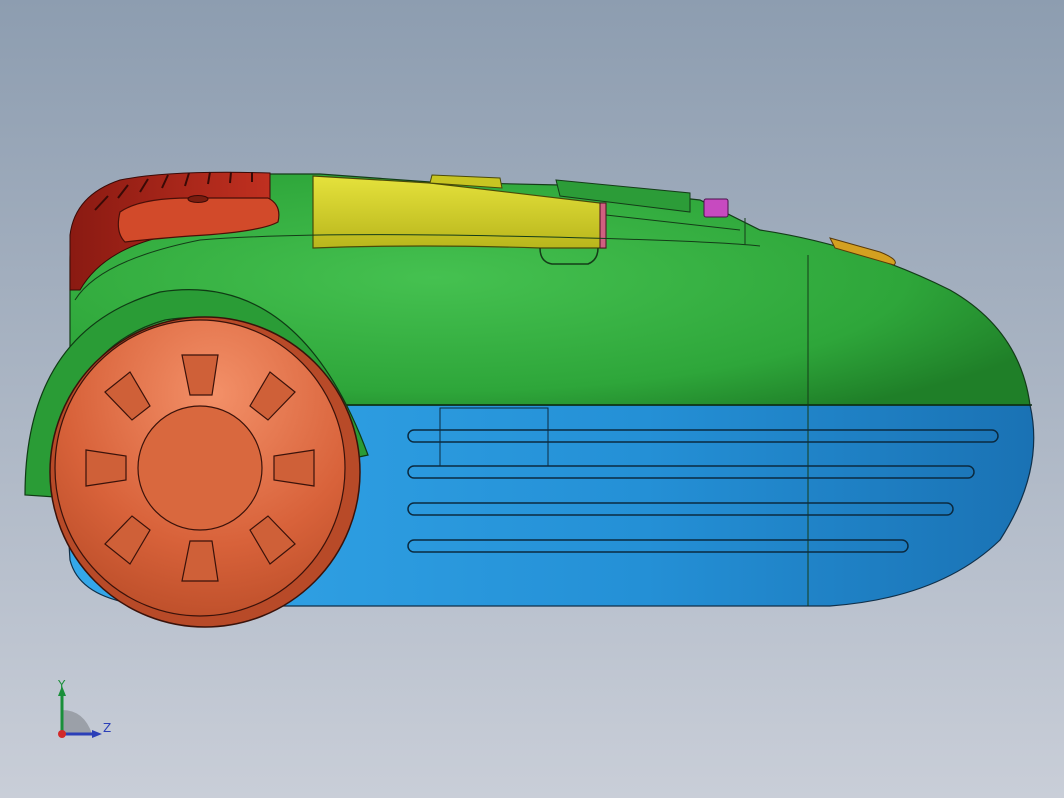 The width and height of the screenshot is (1064, 798). I want to click on handle-screw, so click(198, 199).